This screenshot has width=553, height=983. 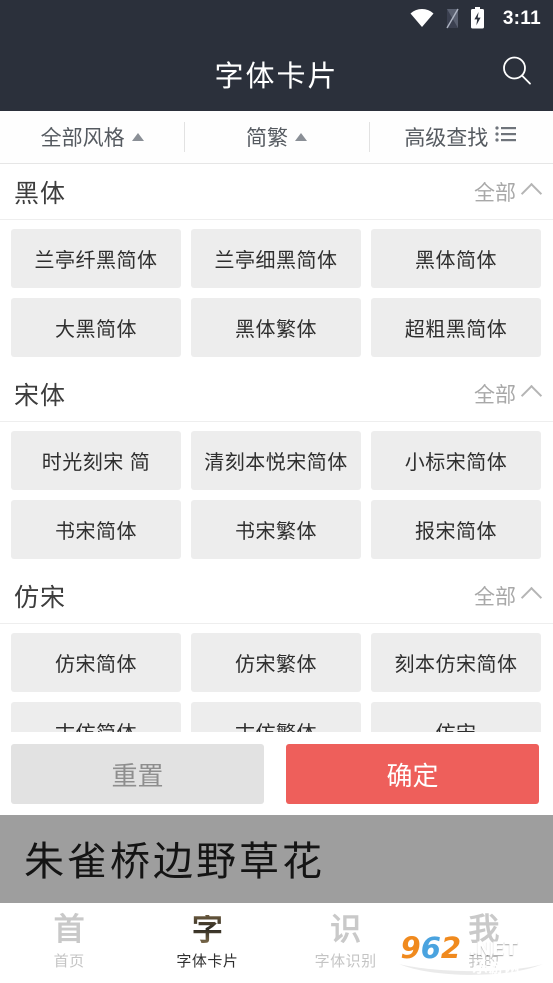 I want to click on preview-text: 朱雀桥边野草花, so click(x=174, y=861).